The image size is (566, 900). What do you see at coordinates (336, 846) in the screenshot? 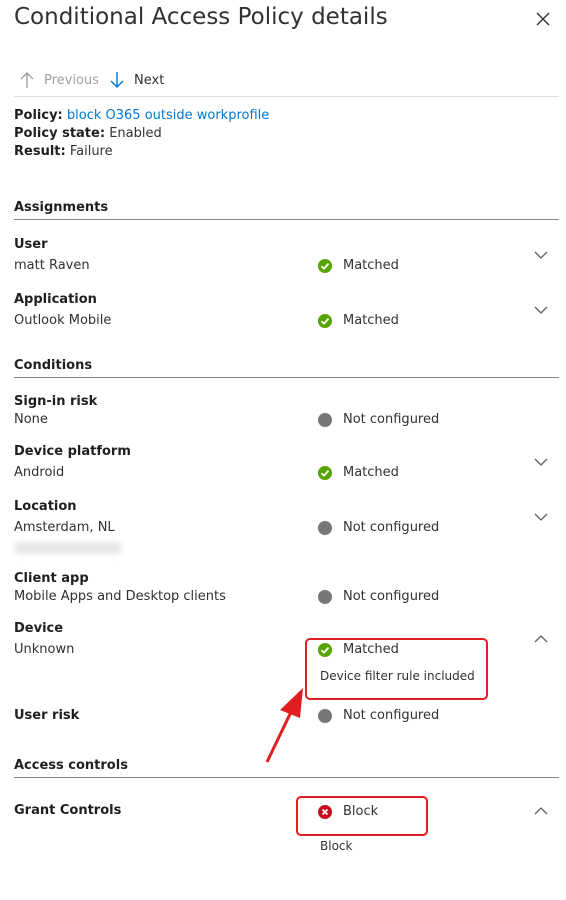
I see `grant-detail: Block` at bounding box center [336, 846].